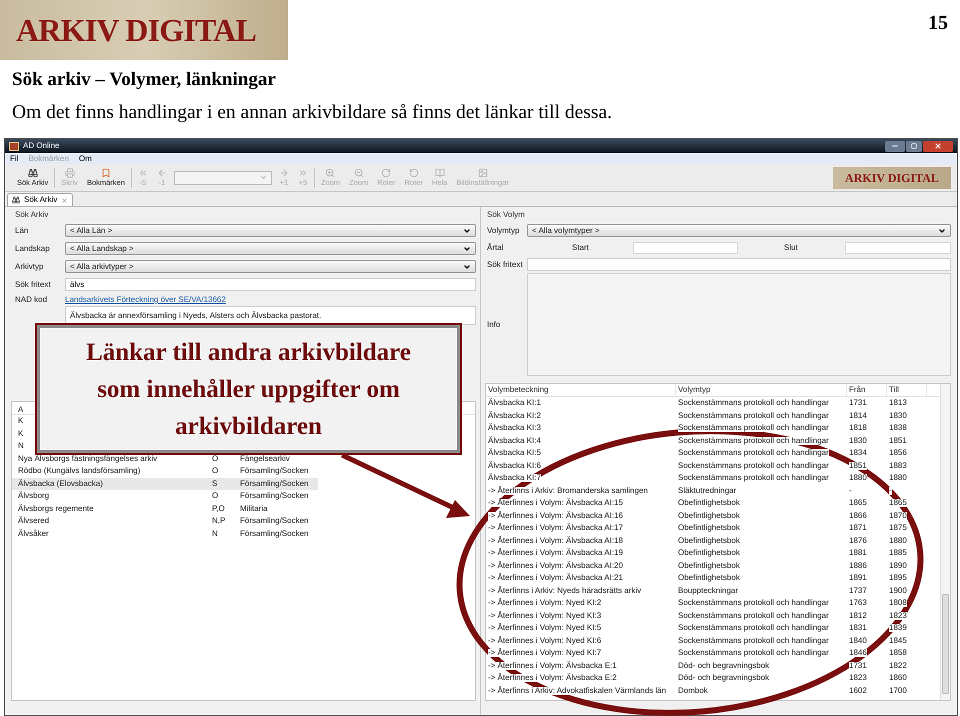 This screenshot has width=960, height=716. Describe the element at coordinates (707, 490) in the screenshot. I see `table-cell: Släktutredningar` at that location.